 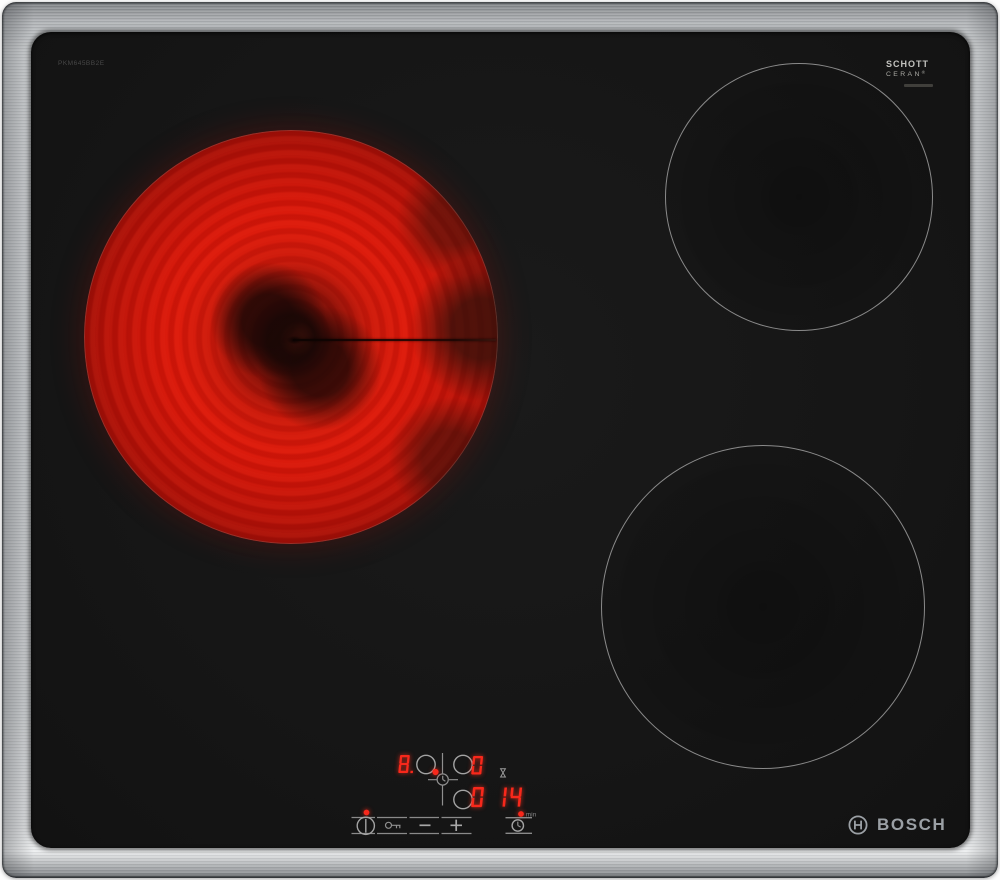 What do you see at coordinates (461, 781) in the screenshot?
I see `zone-selector-graphic` at bounding box center [461, 781].